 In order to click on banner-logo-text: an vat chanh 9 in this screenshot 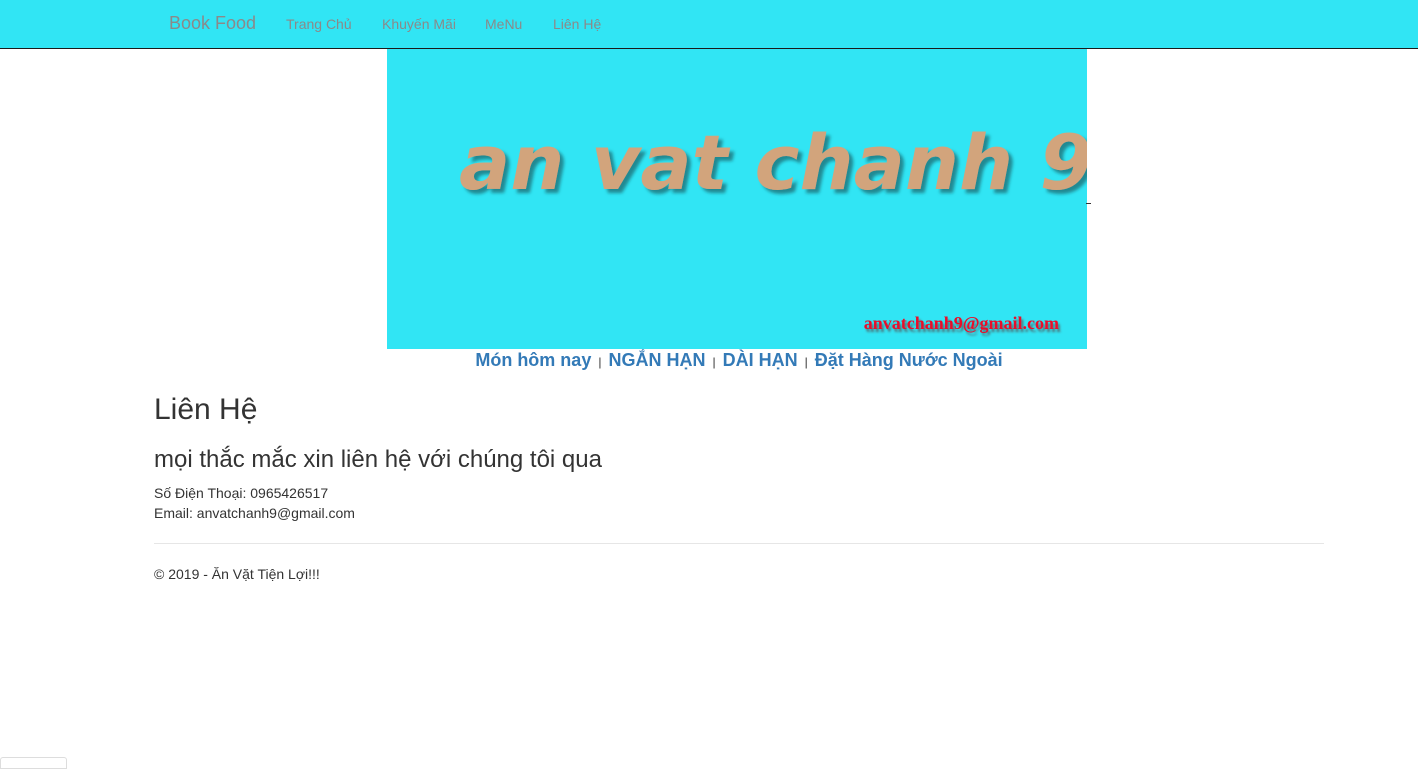, I will do `click(773, 162)`.